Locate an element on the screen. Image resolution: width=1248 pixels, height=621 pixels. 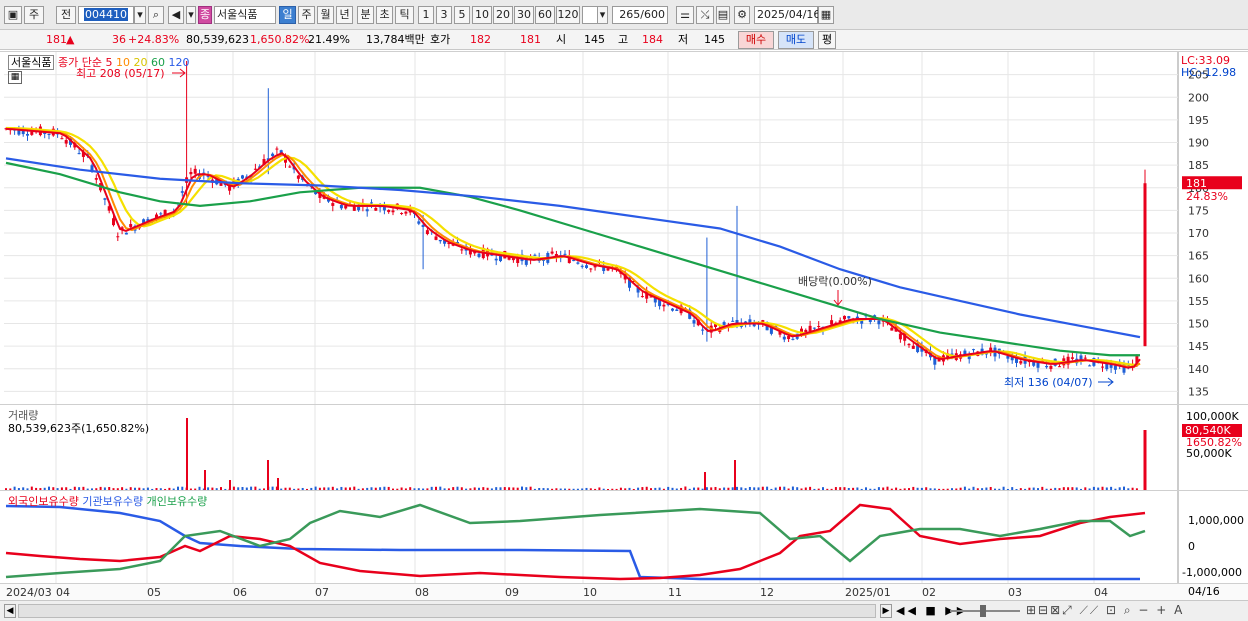
x-axis-label: 04 is located at coordinates (1101, 592).